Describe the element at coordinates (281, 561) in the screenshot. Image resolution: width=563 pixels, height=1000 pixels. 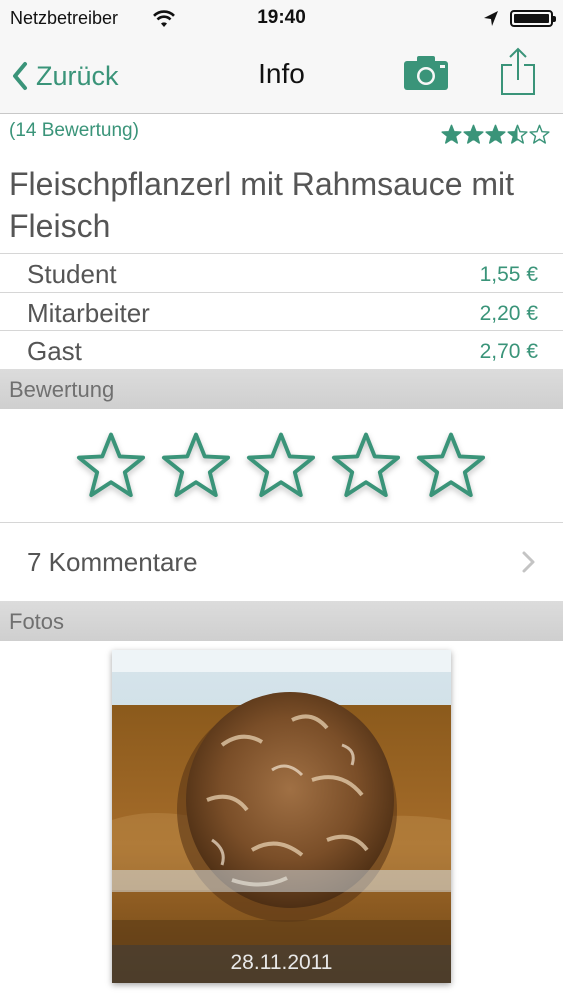
I see `comments-row: 7 Kommentare` at that location.